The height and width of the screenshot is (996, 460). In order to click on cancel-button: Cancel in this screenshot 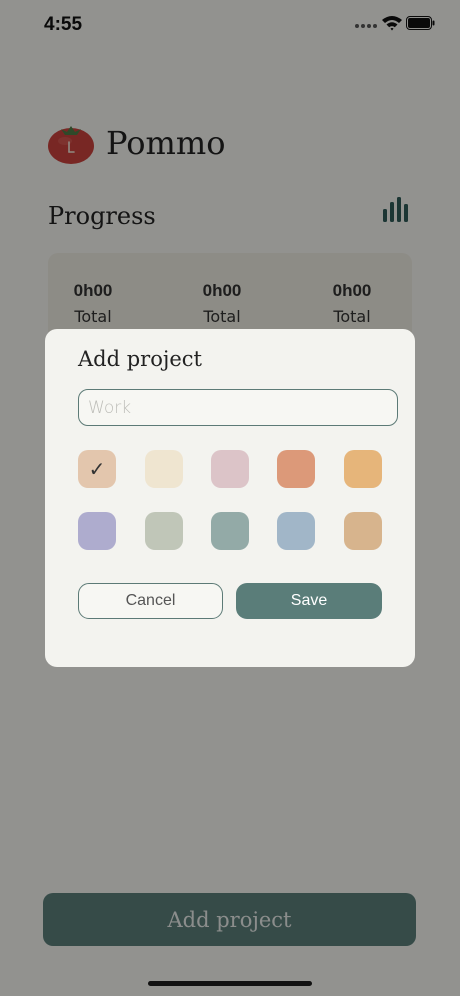, I will do `click(150, 601)`.